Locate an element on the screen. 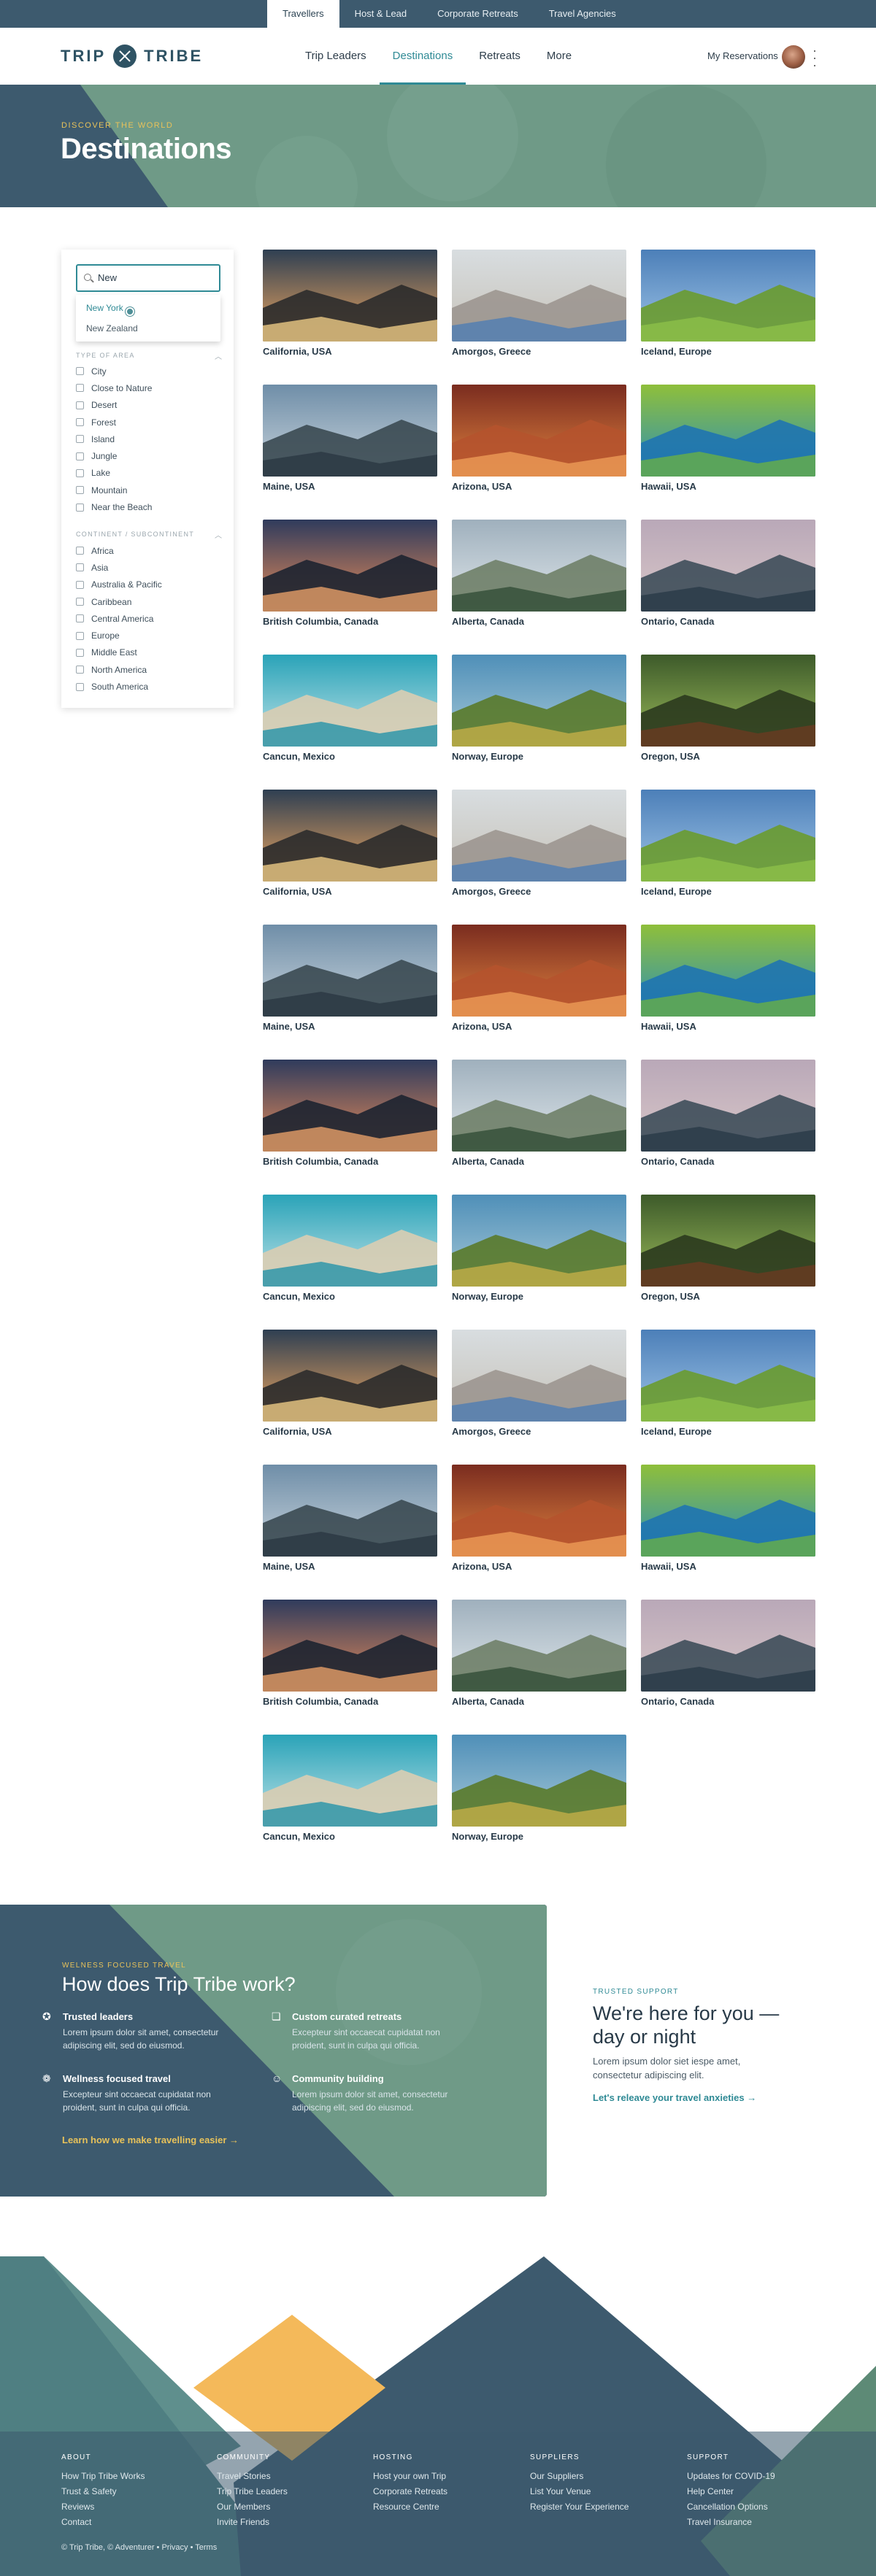  destination-card: Oregon, USA is located at coordinates (728, 1249).